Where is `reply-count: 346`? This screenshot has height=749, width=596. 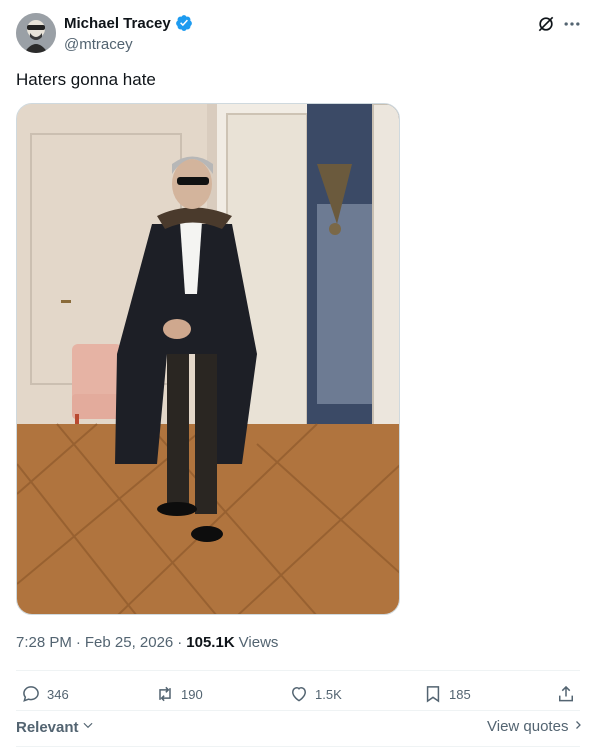
reply-count: 346 is located at coordinates (58, 694).